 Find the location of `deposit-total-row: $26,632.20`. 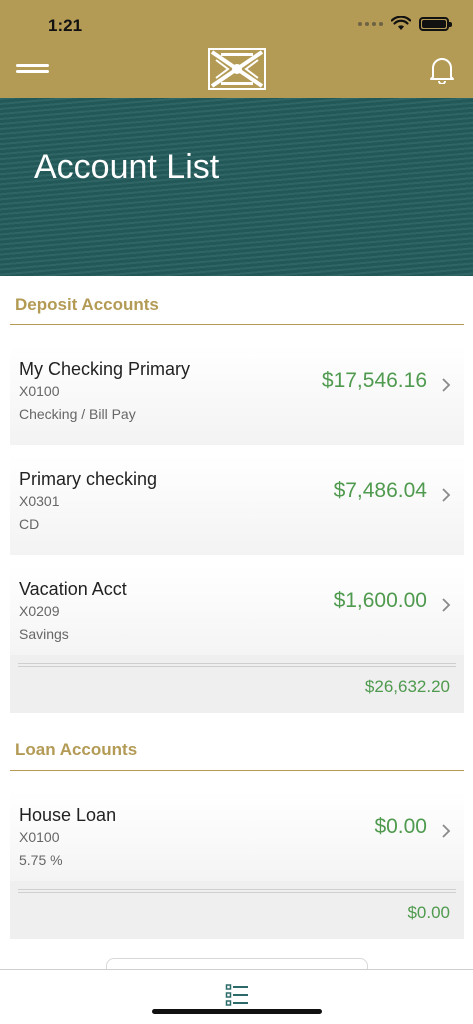

deposit-total-row: $26,632.20 is located at coordinates (237, 684).